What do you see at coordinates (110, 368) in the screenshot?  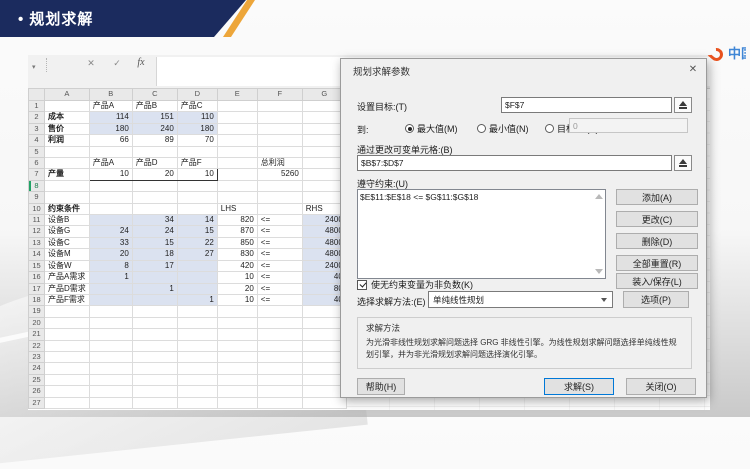 I see `cell-B24` at bounding box center [110, 368].